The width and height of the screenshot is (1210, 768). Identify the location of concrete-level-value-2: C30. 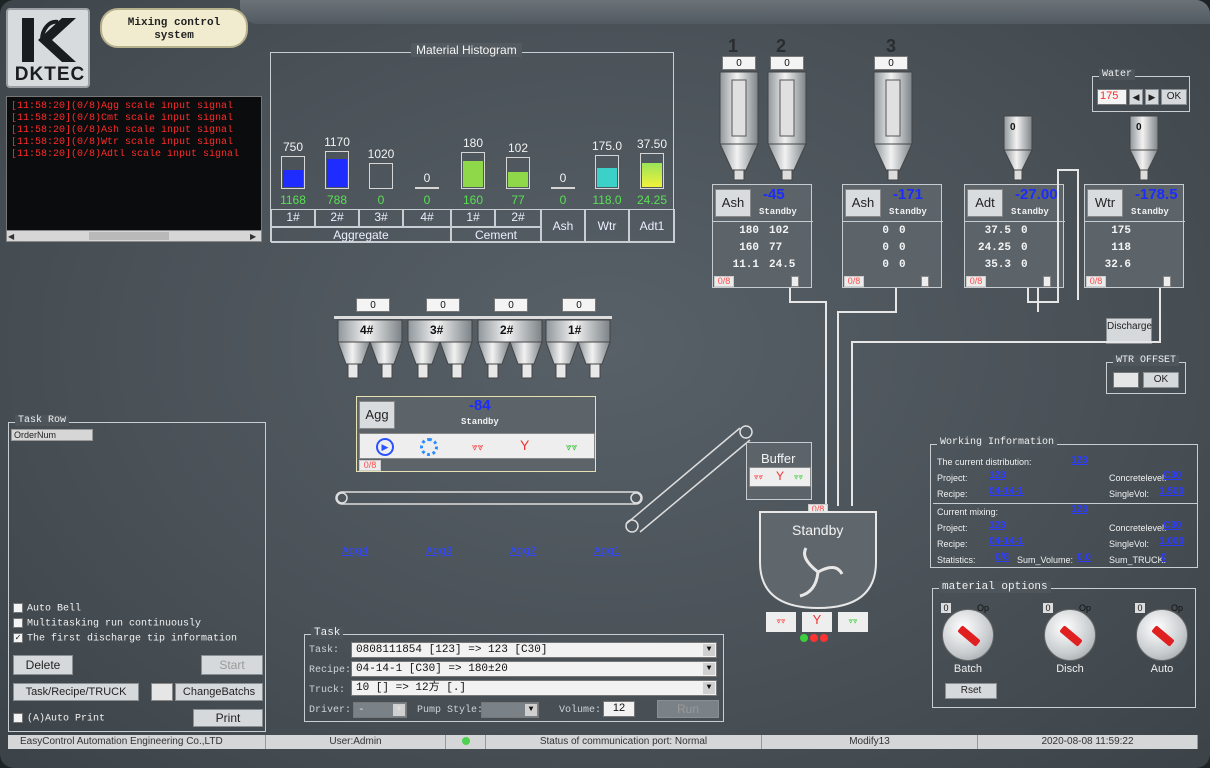
(1172, 525).